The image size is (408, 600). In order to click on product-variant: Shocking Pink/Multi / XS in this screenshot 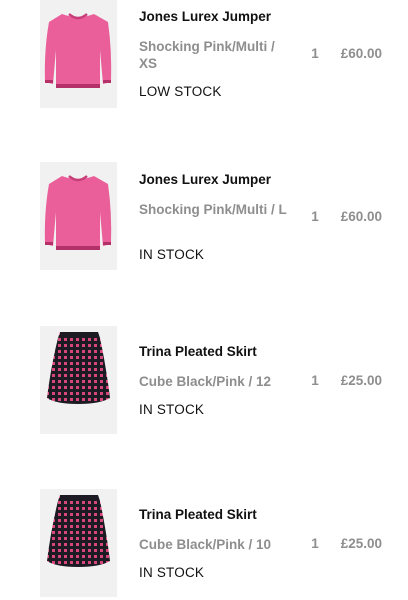, I will do `click(207, 55)`.